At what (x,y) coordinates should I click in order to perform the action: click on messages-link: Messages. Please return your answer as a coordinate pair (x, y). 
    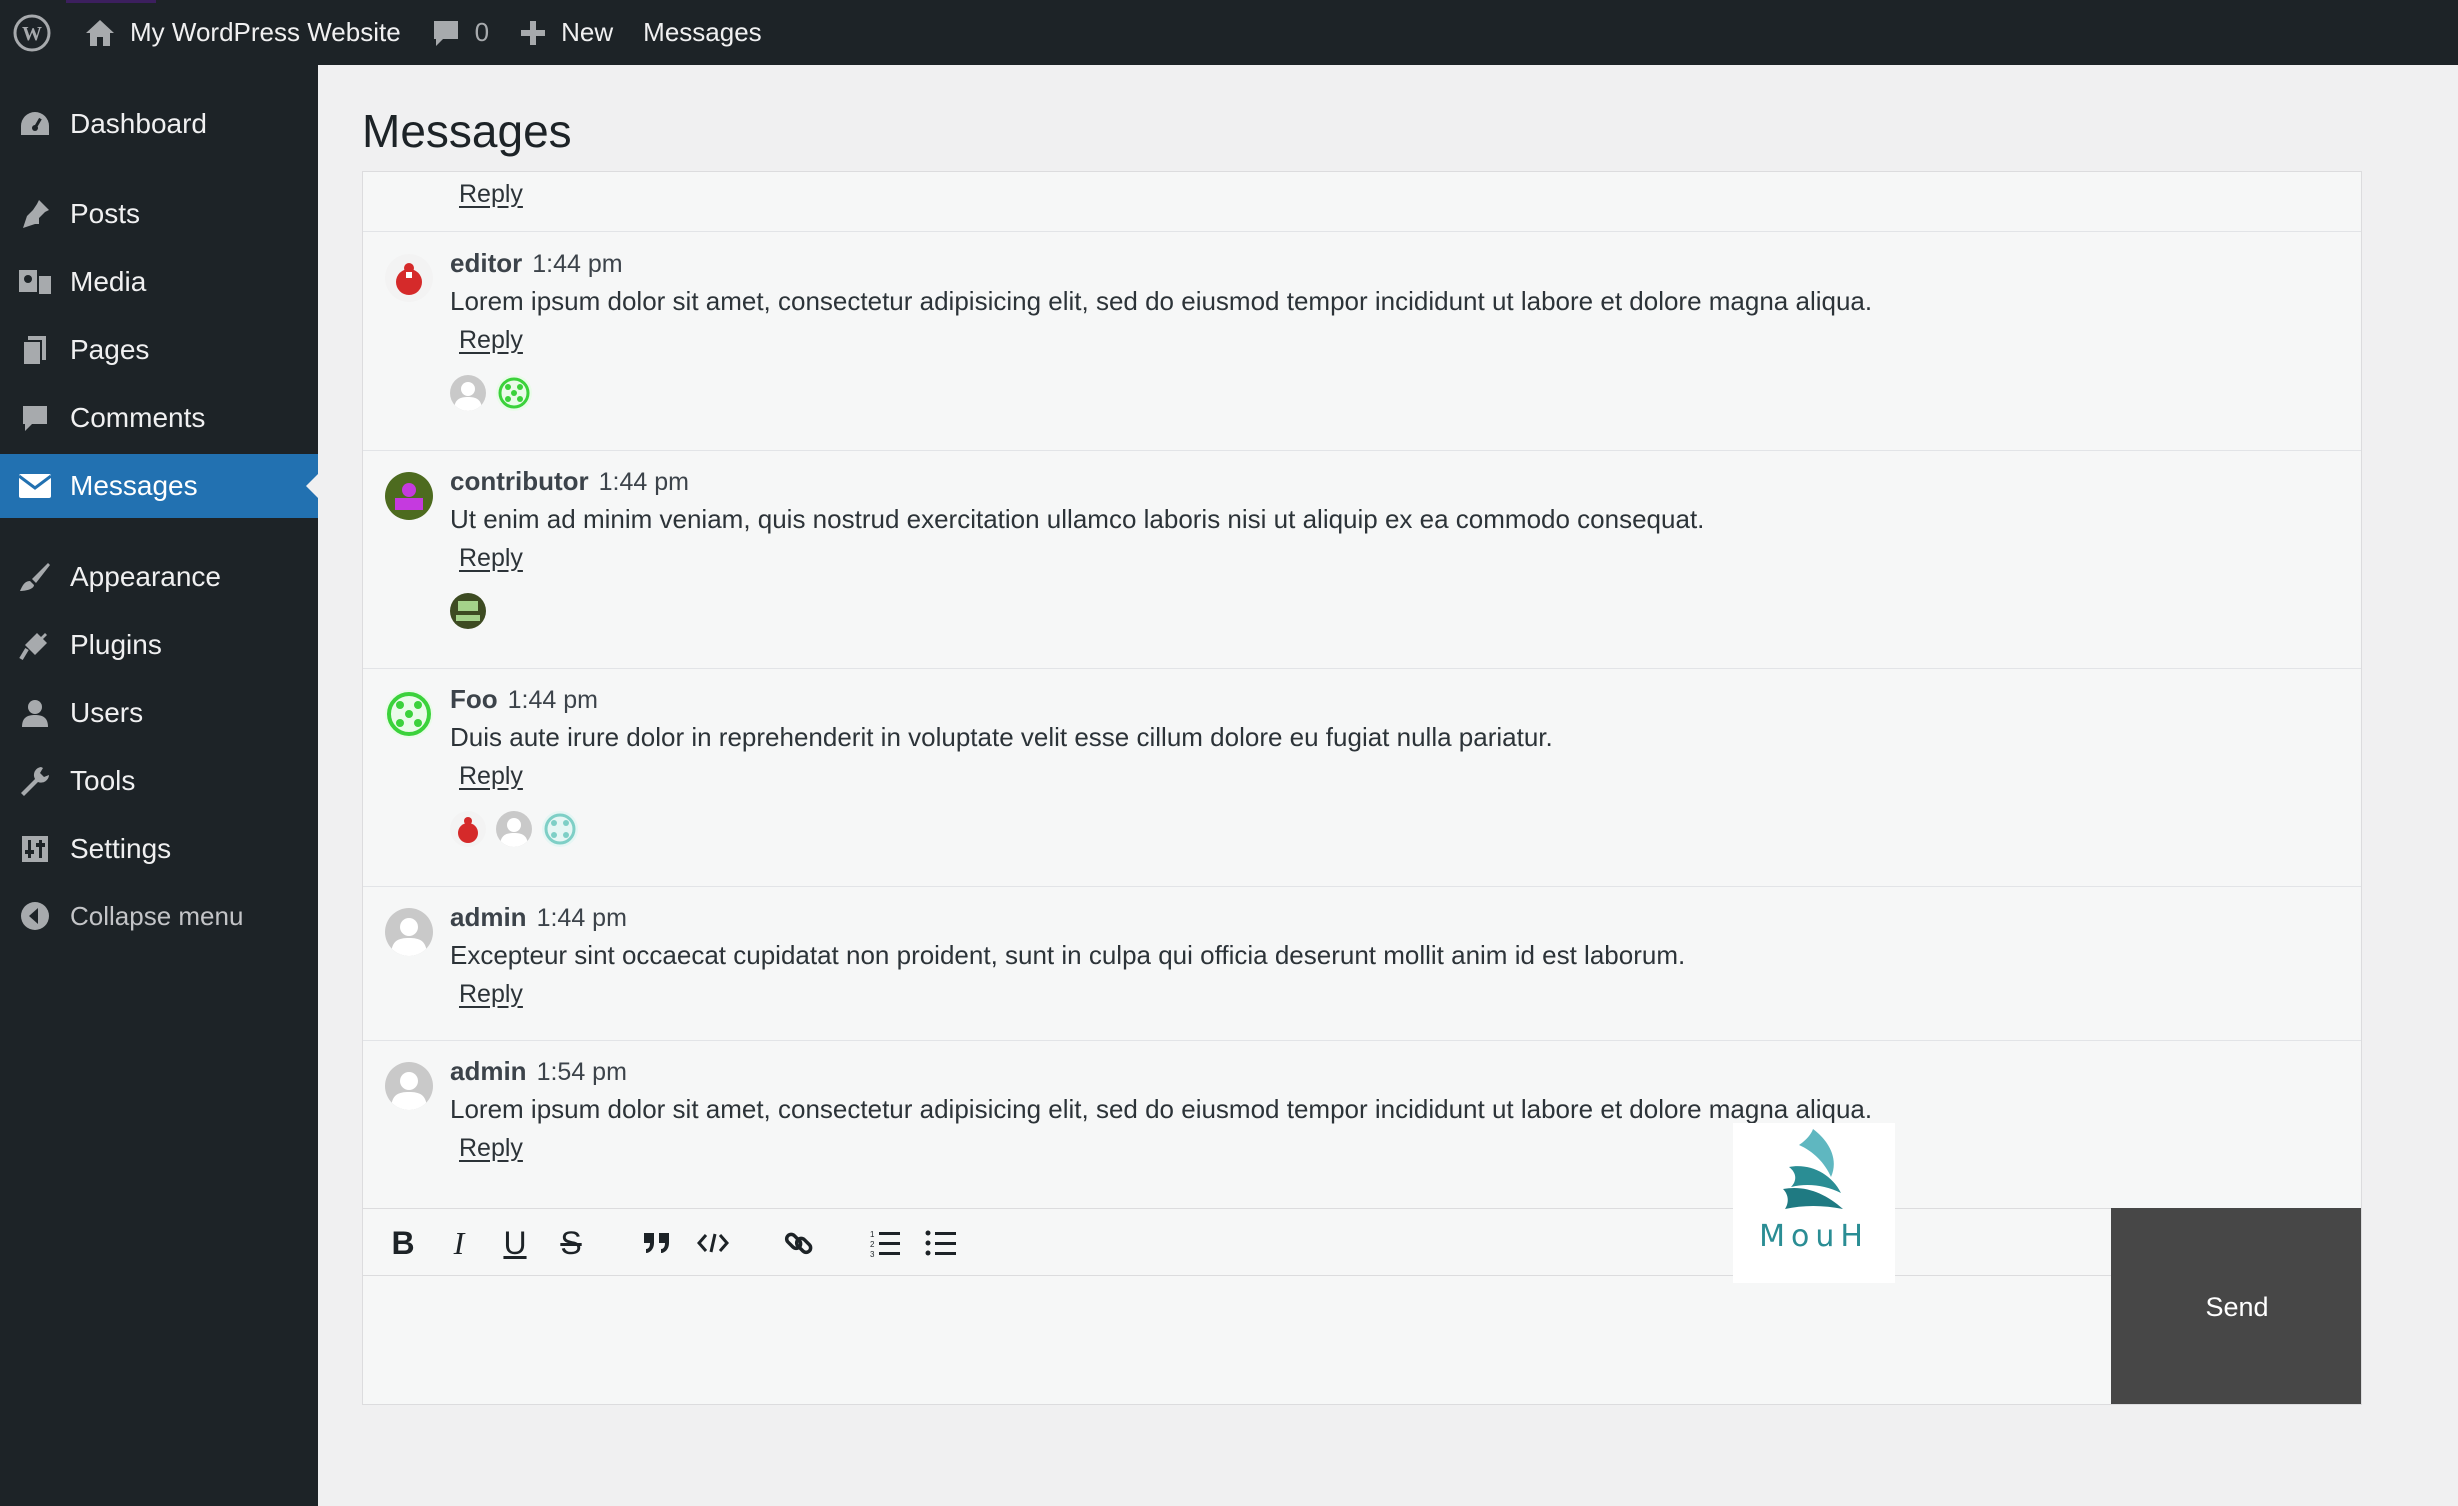
    Looking at the image, I should click on (702, 32).